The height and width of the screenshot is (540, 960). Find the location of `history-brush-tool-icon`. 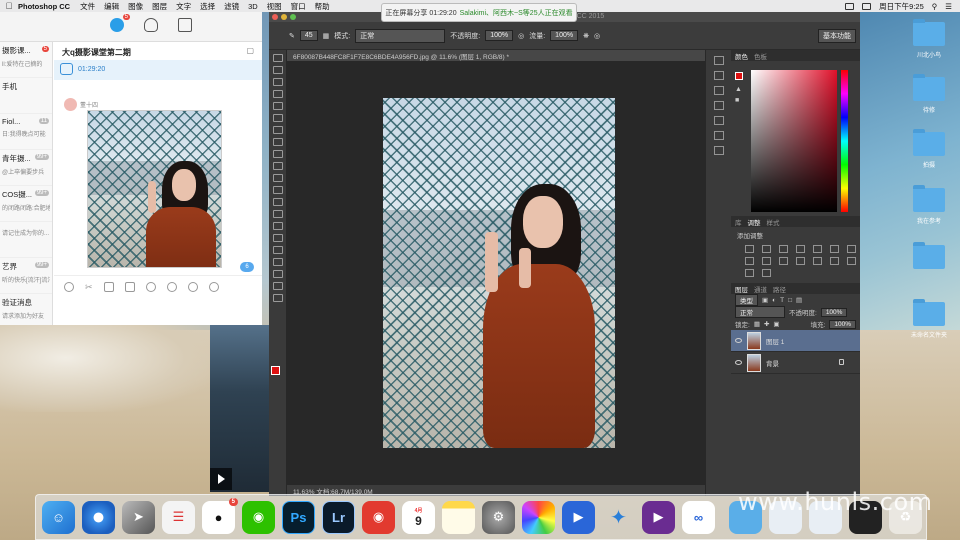

history-brush-tool-icon is located at coordinates (277, 166).